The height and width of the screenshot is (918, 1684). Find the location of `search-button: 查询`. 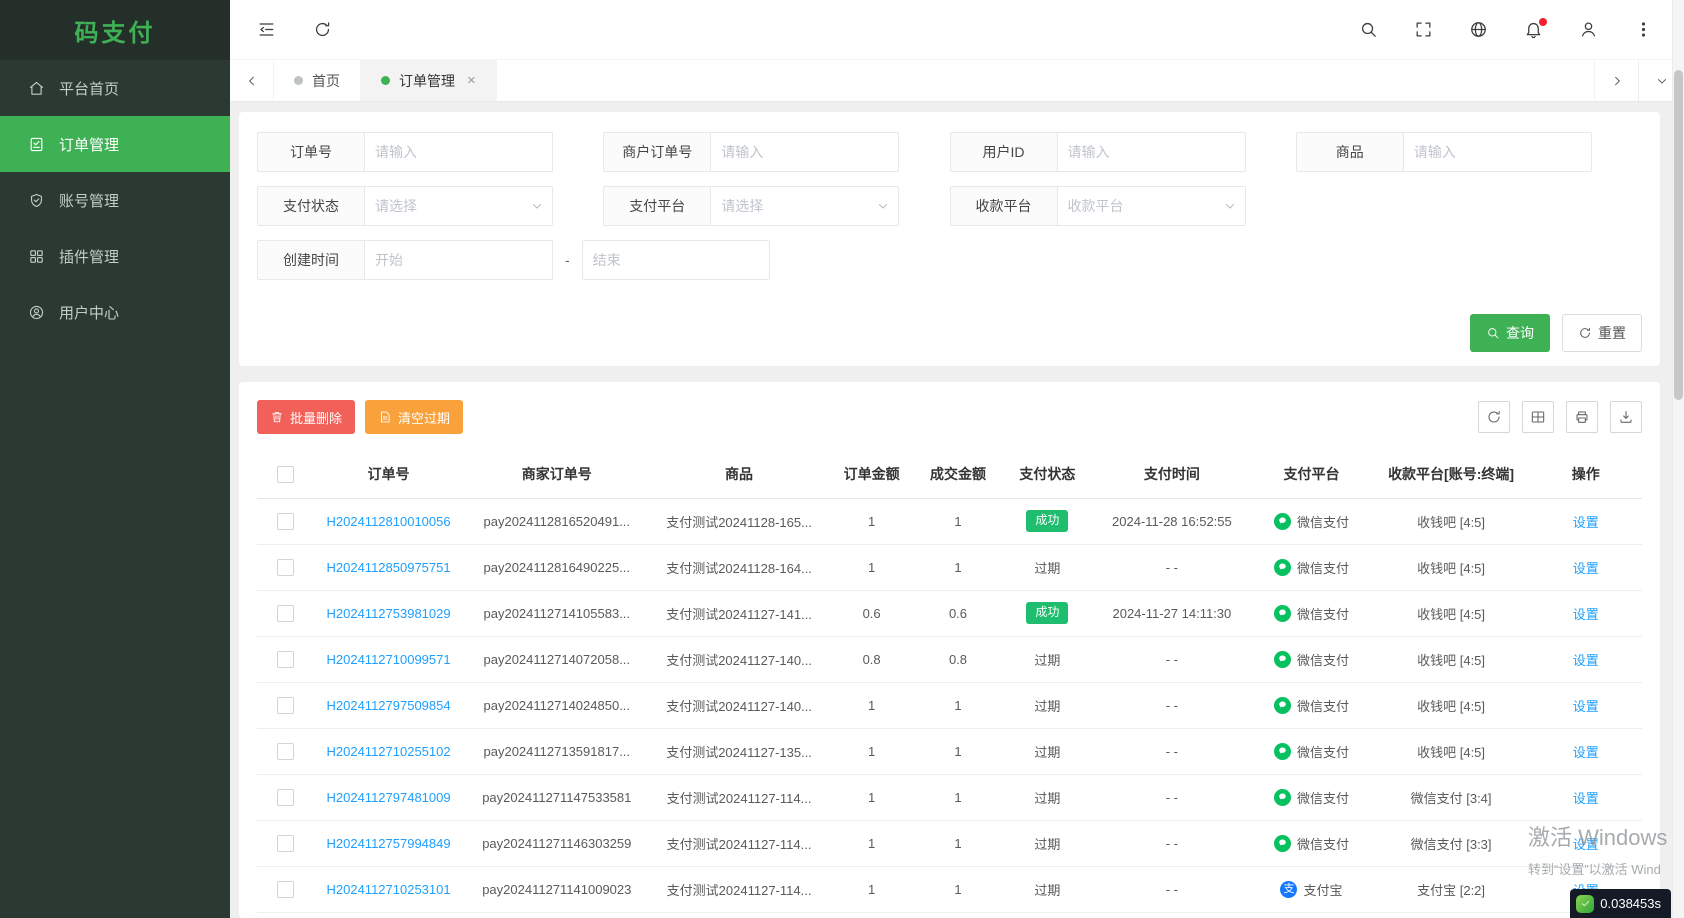

search-button: 查询 is located at coordinates (1510, 333).